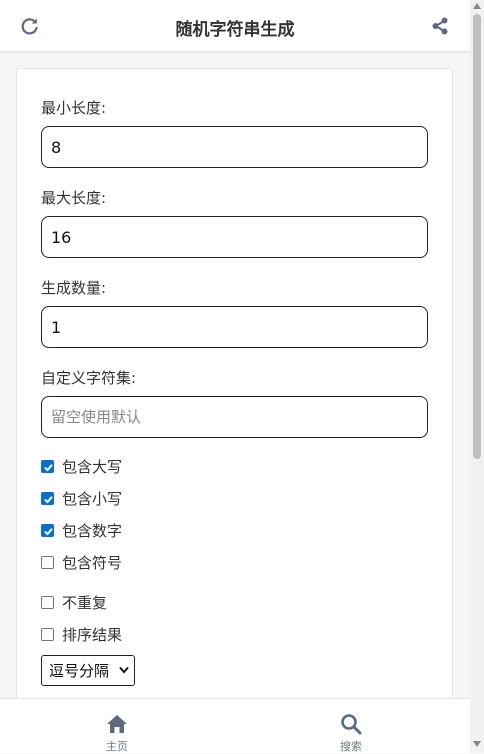  Describe the element at coordinates (234, 417) in the screenshot. I see `charset-input` at that location.